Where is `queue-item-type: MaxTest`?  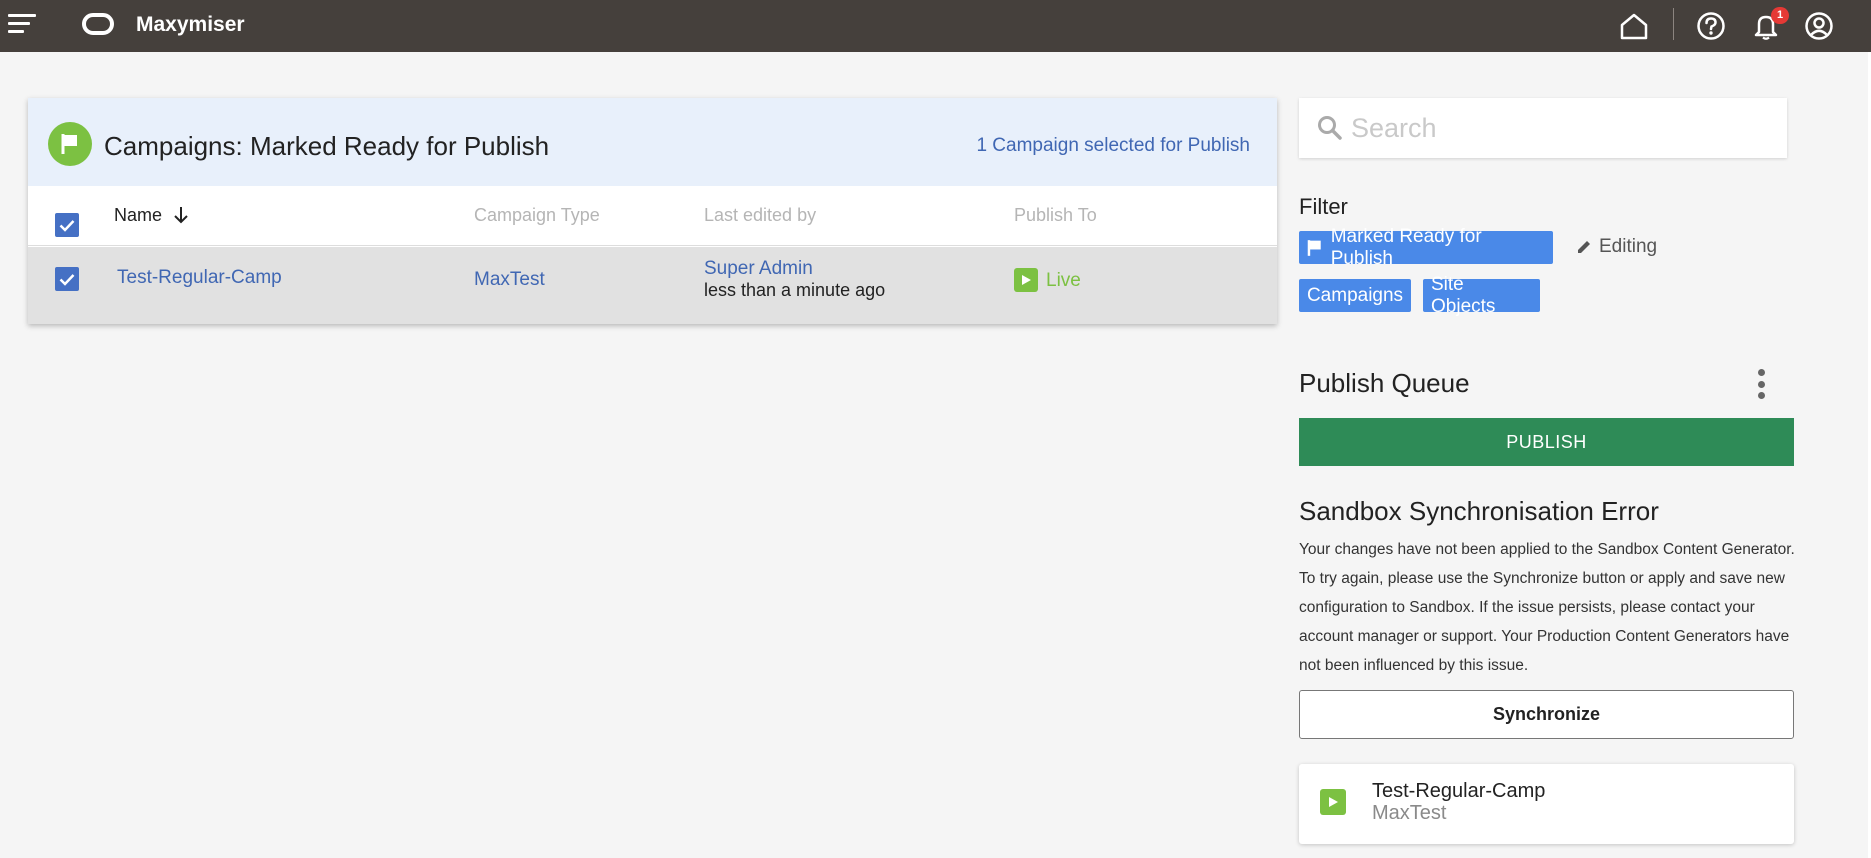
queue-item-type: MaxTest is located at coordinates (1409, 813).